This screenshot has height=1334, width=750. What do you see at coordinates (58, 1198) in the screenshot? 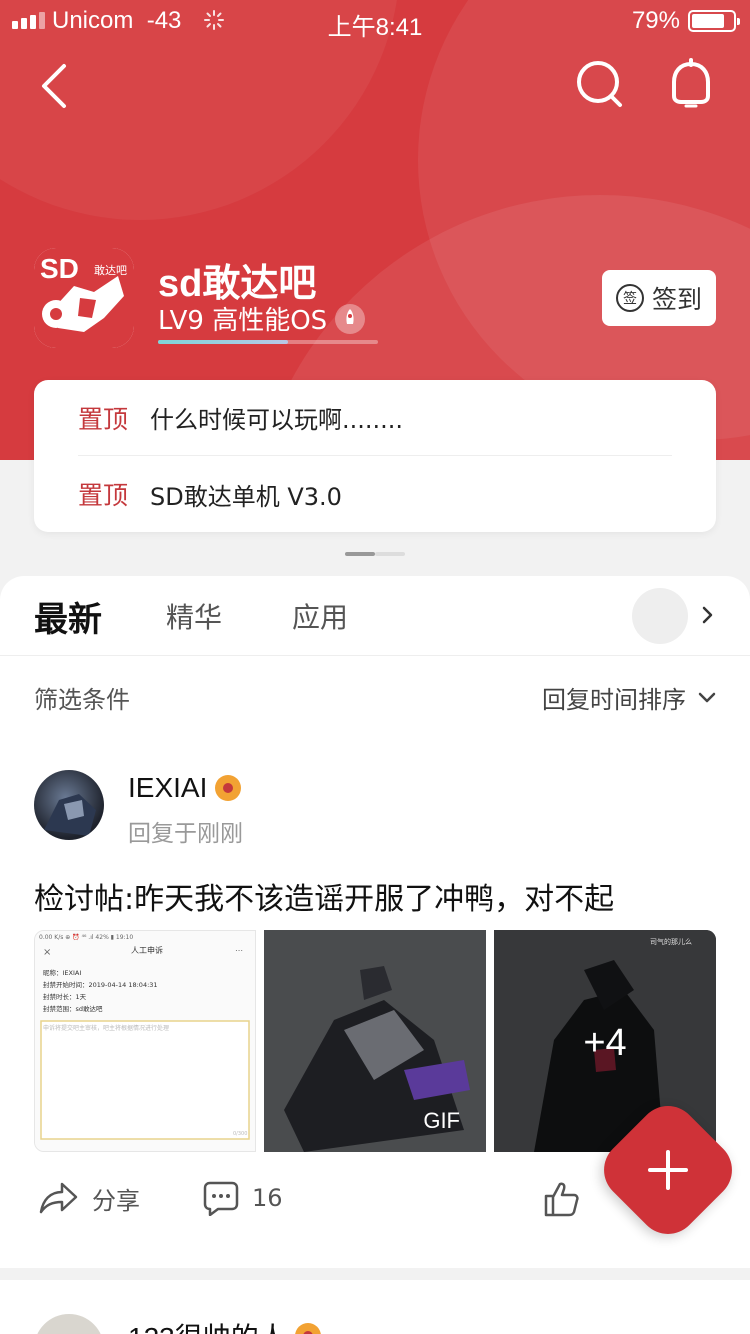
I see `share-icon` at bounding box center [58, 1198].